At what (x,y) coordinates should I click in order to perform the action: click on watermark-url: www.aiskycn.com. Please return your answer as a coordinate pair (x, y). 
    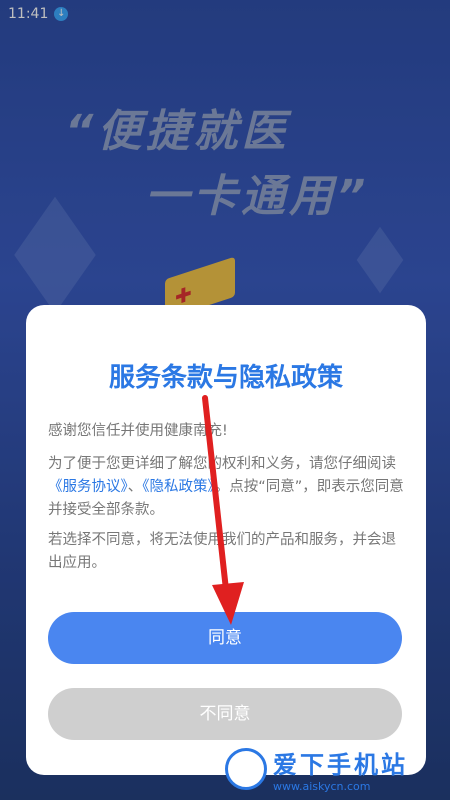
    Looking at the image, I should click on (322, 786).